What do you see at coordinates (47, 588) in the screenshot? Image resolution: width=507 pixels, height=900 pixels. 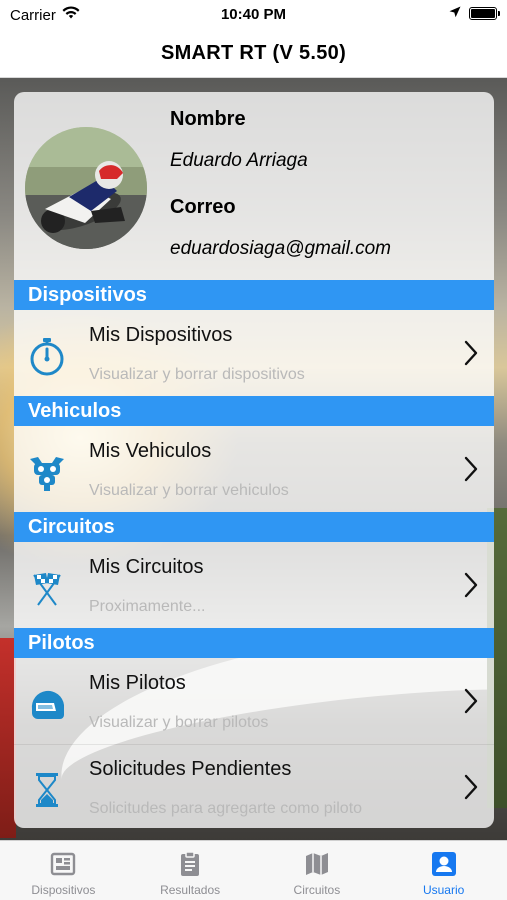 I see `checkered-flags-icon` at bounding box center [47, 588].